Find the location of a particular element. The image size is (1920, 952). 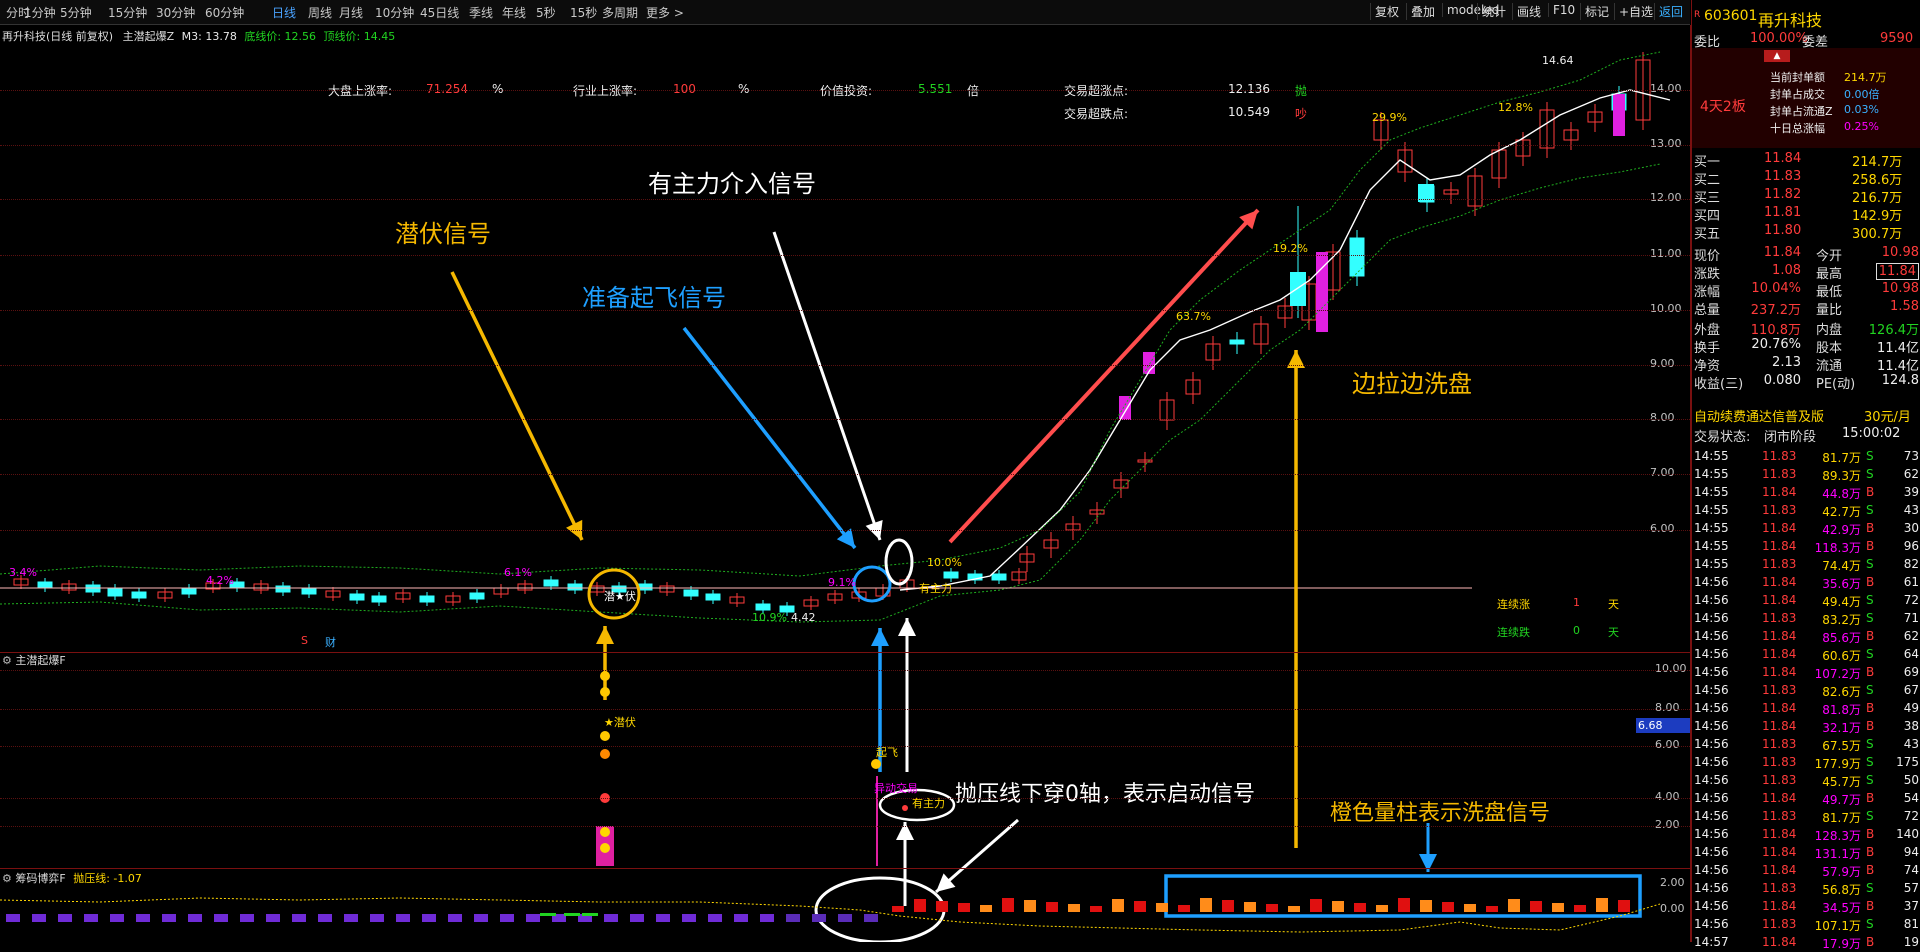

tick-row: 14:56 11.84 107.2万 B 69 is located at coordinates (1806, 672).